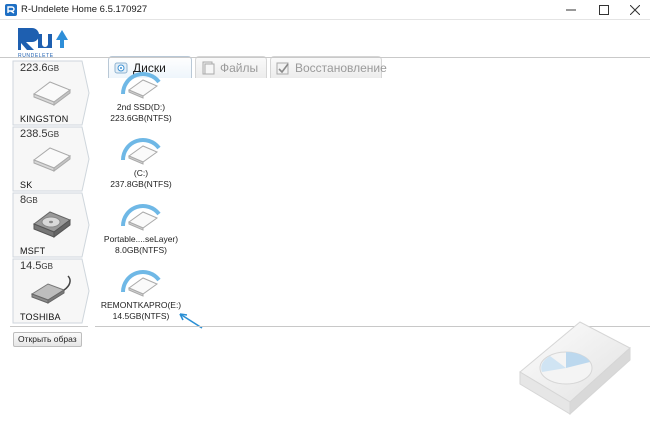 The width and height of the screenshot is (650, 426). Describe the element at coordinates (26, 185) in the screenshot. I see `disk-name: SK` at that location.